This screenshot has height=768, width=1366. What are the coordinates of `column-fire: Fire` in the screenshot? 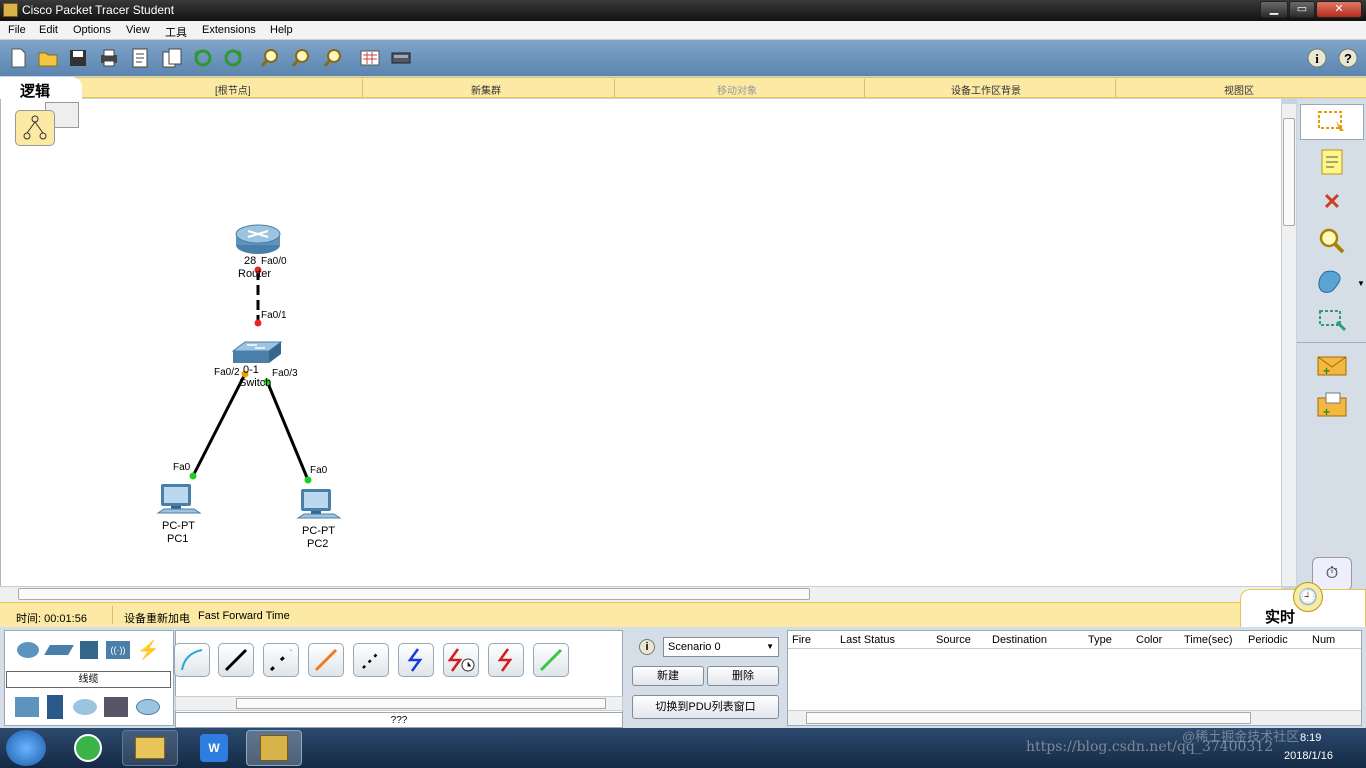 It's located at (801, 640).